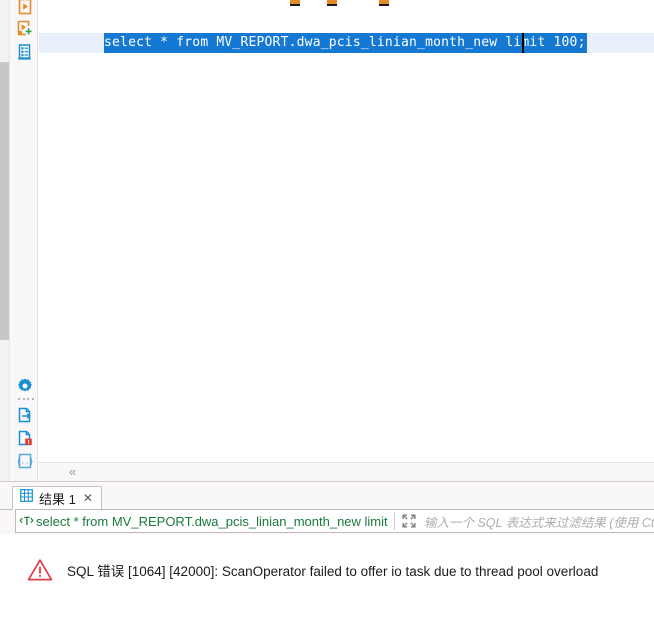 The image size is (654, 619). Describe the element at coordinates (26, 399) in the screenshot. I see `drag-handle-dots-icon` at that location.